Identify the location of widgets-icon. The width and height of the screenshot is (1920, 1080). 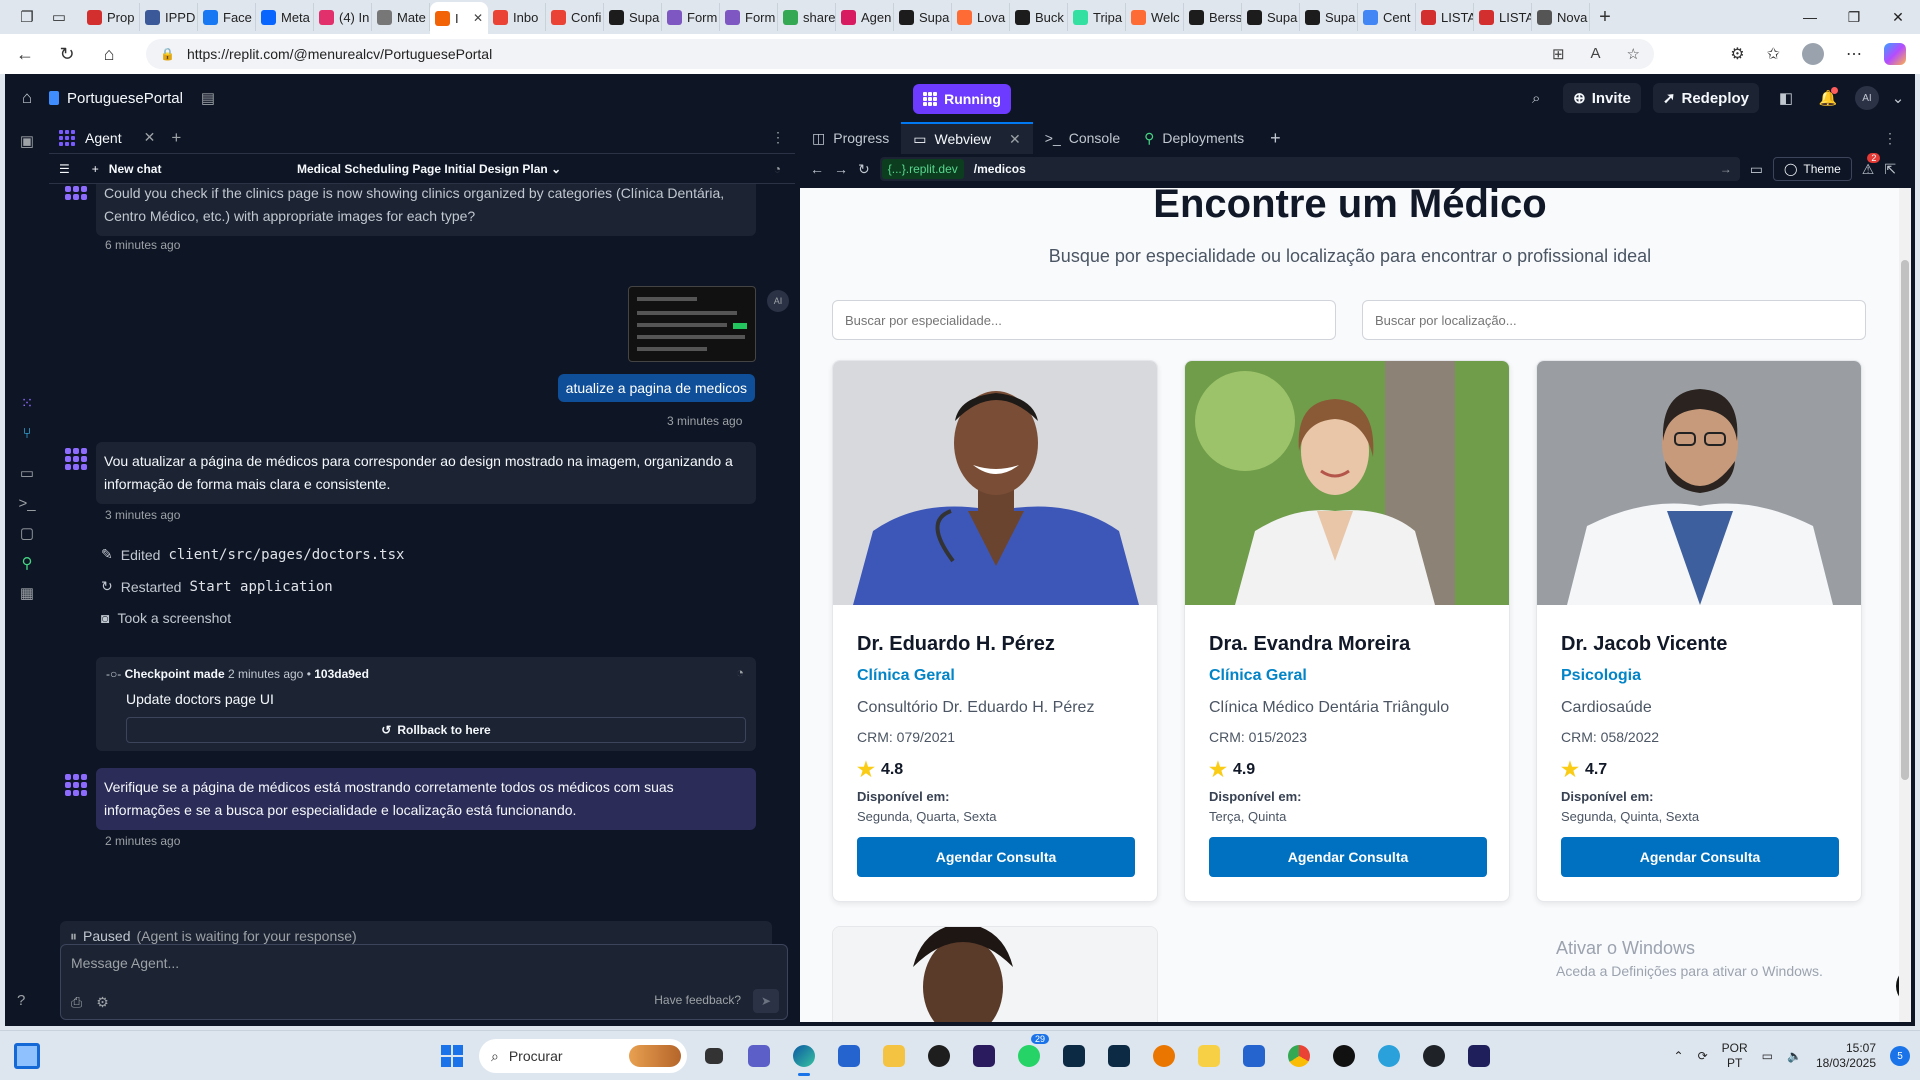
(27, 1056).